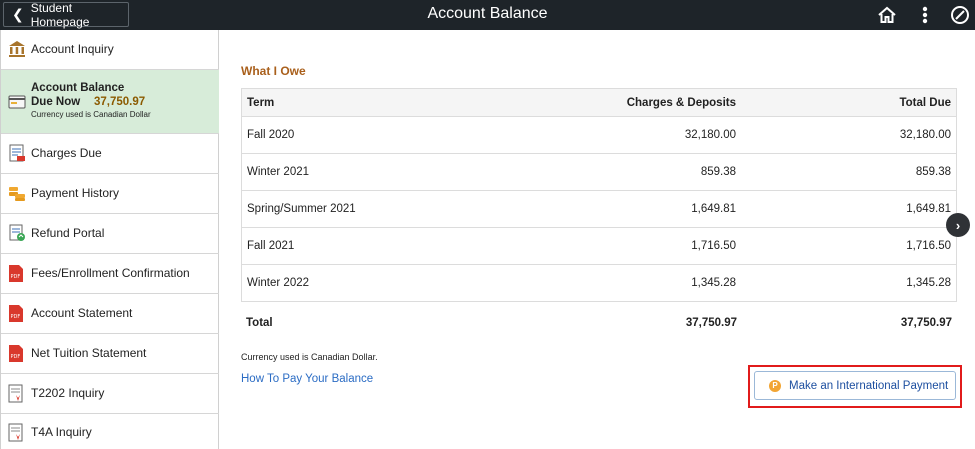 The height and width of the screenshot is (449, 975). Describe the element at coordinates (928, 209) in the screenshot. I see `total-due-cell: 1,649.81` at that location.